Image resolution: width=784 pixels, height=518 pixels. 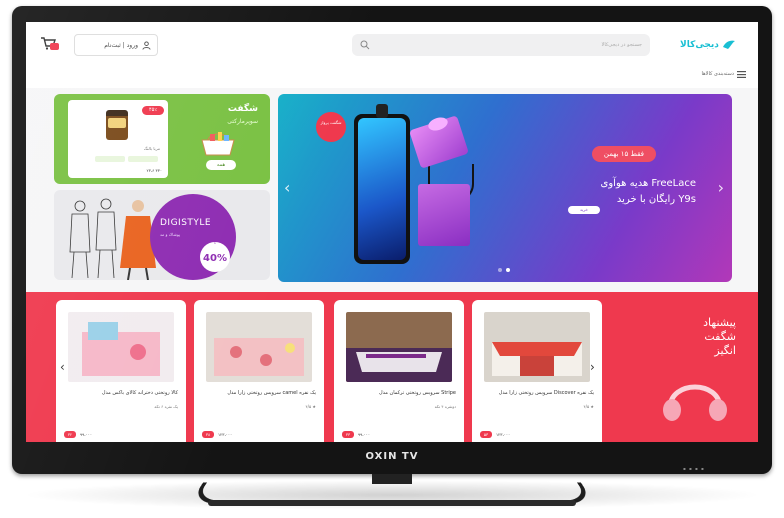 What do you see at coordinates (154, 170) in the screenshot?
I see `product-prices: ۲۳،۶ ۳۳۰` at bounding box center [154, 170].